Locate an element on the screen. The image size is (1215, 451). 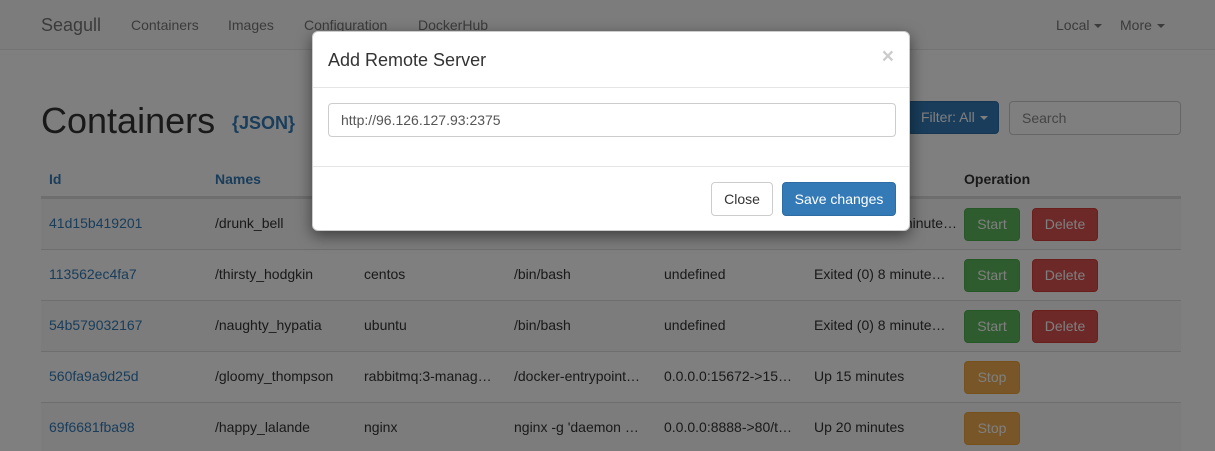
modal-header: Add Remote Server × is located at coordinates (611, 60).